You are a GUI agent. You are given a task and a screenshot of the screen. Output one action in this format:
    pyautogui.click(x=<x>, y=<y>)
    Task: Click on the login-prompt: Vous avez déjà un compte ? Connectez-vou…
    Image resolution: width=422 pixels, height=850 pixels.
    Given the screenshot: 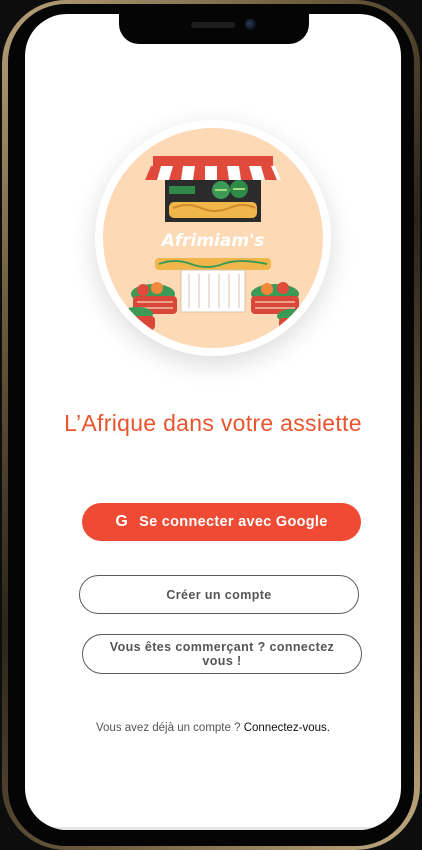 What is the action you would take?
    pyautogui.click(x=213, y=728)
    